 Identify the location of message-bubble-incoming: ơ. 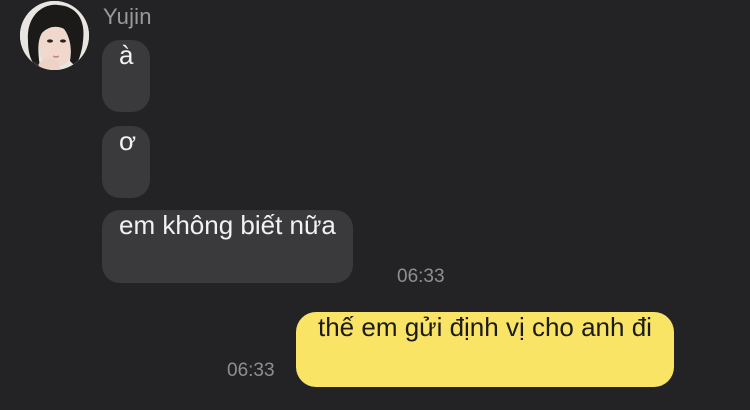
(126, 162).